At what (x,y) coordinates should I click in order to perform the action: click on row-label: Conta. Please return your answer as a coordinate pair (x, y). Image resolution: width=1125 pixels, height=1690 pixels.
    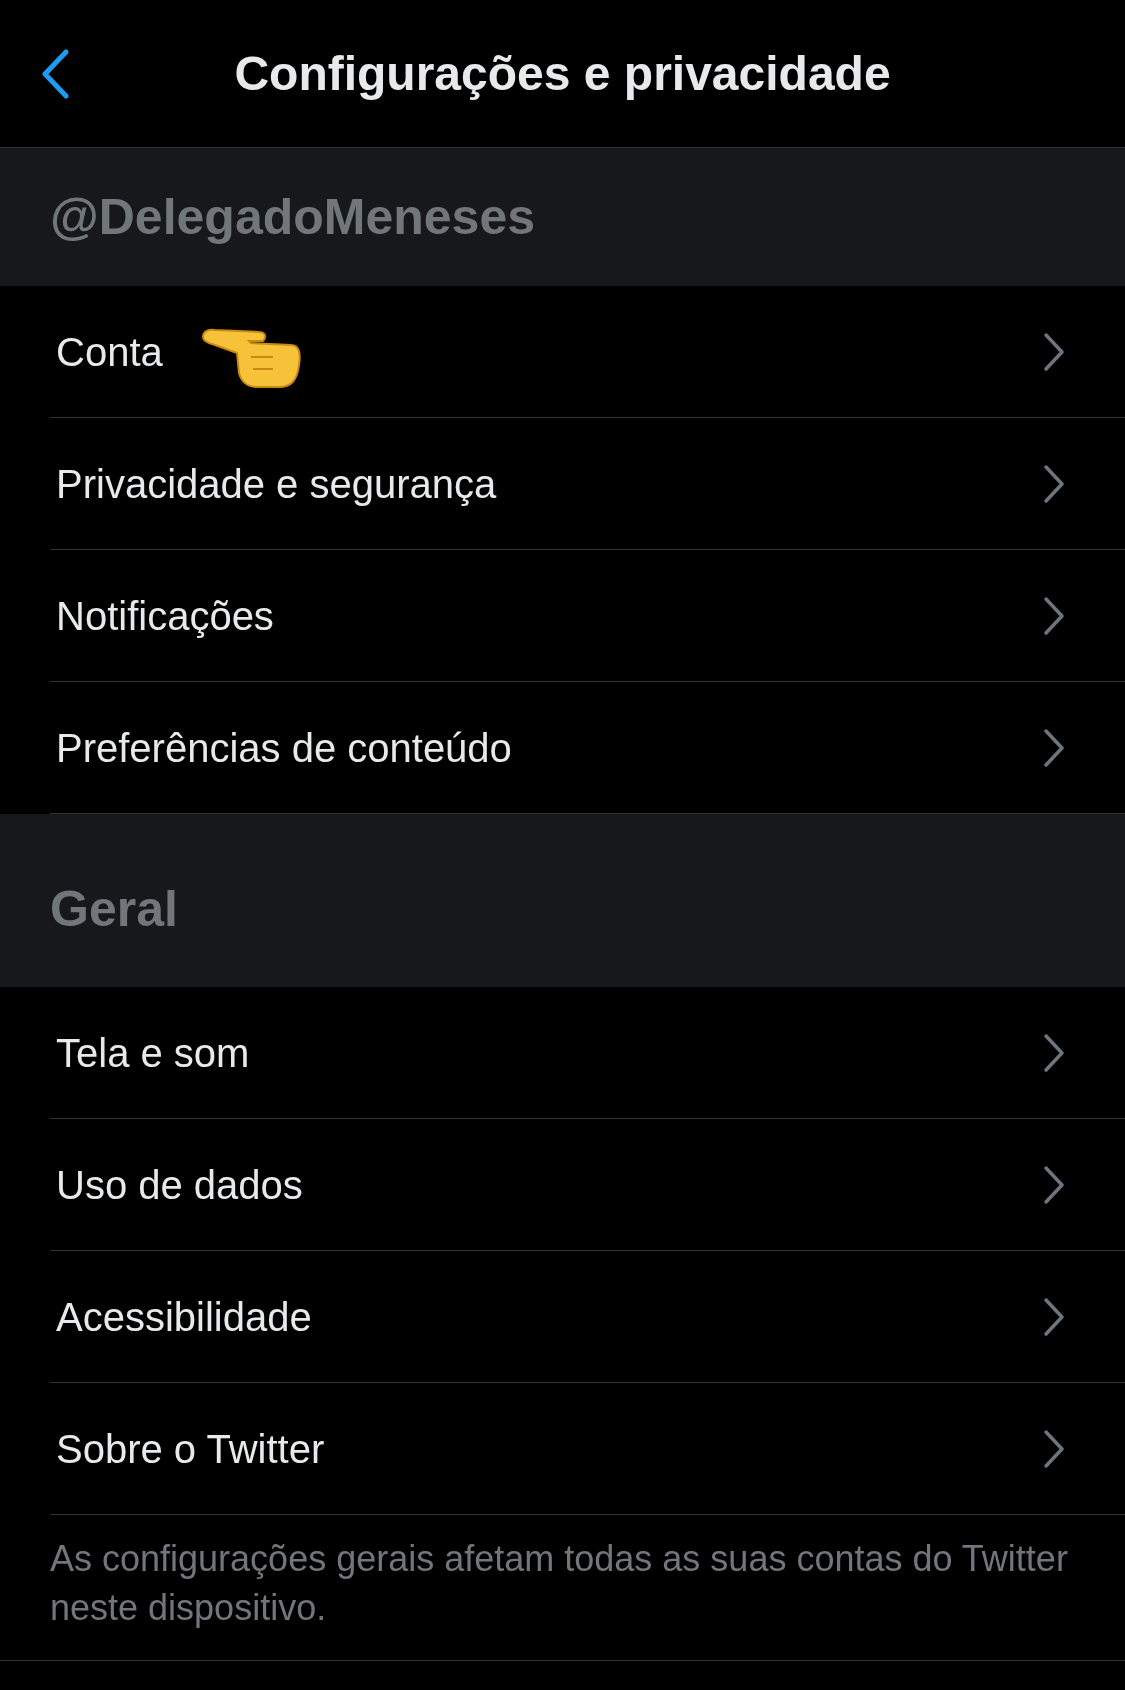
    Looking at the image, I should click on (109, 352).